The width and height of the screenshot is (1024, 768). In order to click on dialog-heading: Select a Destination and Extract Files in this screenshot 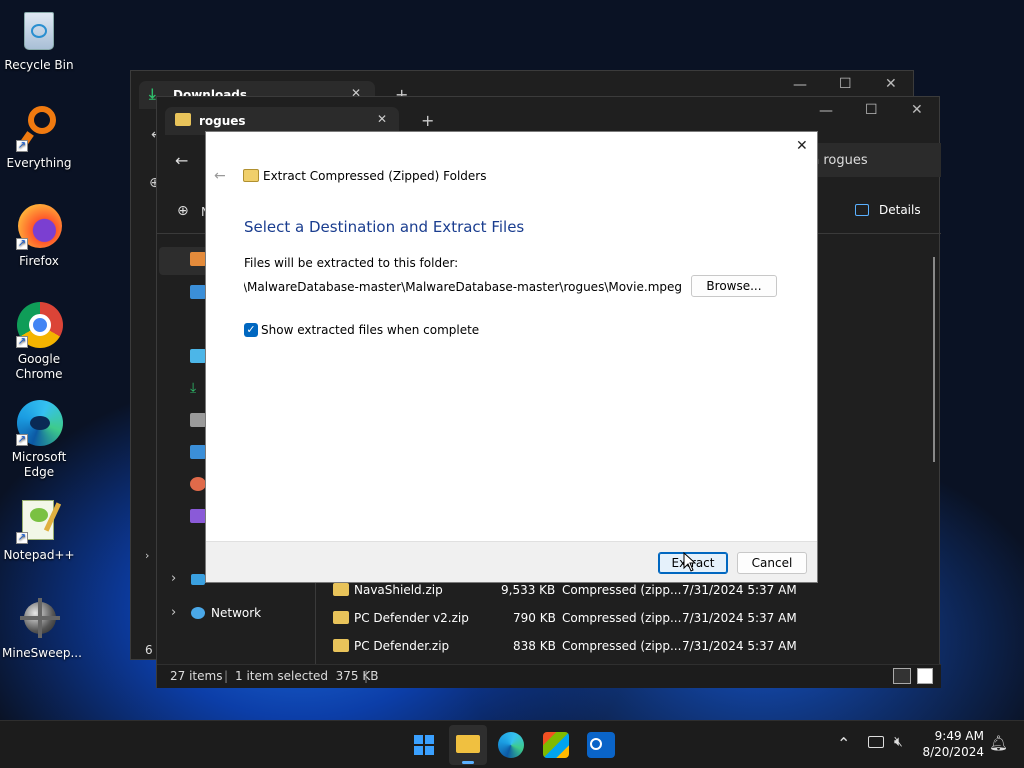, I will do `click(384, 227)`.